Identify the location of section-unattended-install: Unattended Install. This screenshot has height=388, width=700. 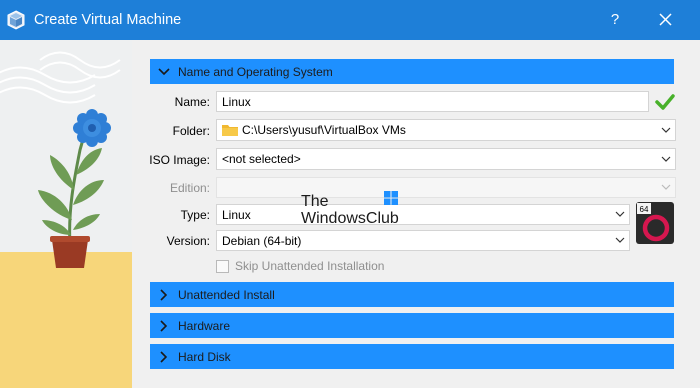
(412, 294).